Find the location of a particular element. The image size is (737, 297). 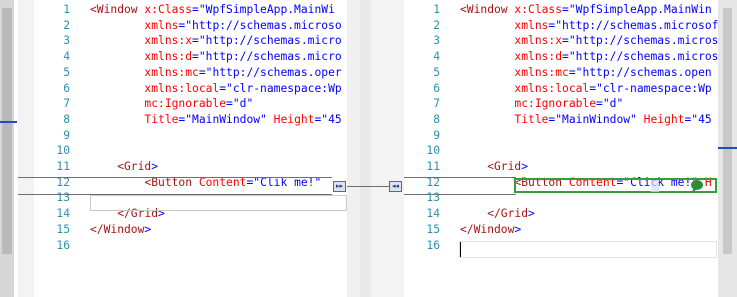

code-token: Title is located at coordinates (504, 119).